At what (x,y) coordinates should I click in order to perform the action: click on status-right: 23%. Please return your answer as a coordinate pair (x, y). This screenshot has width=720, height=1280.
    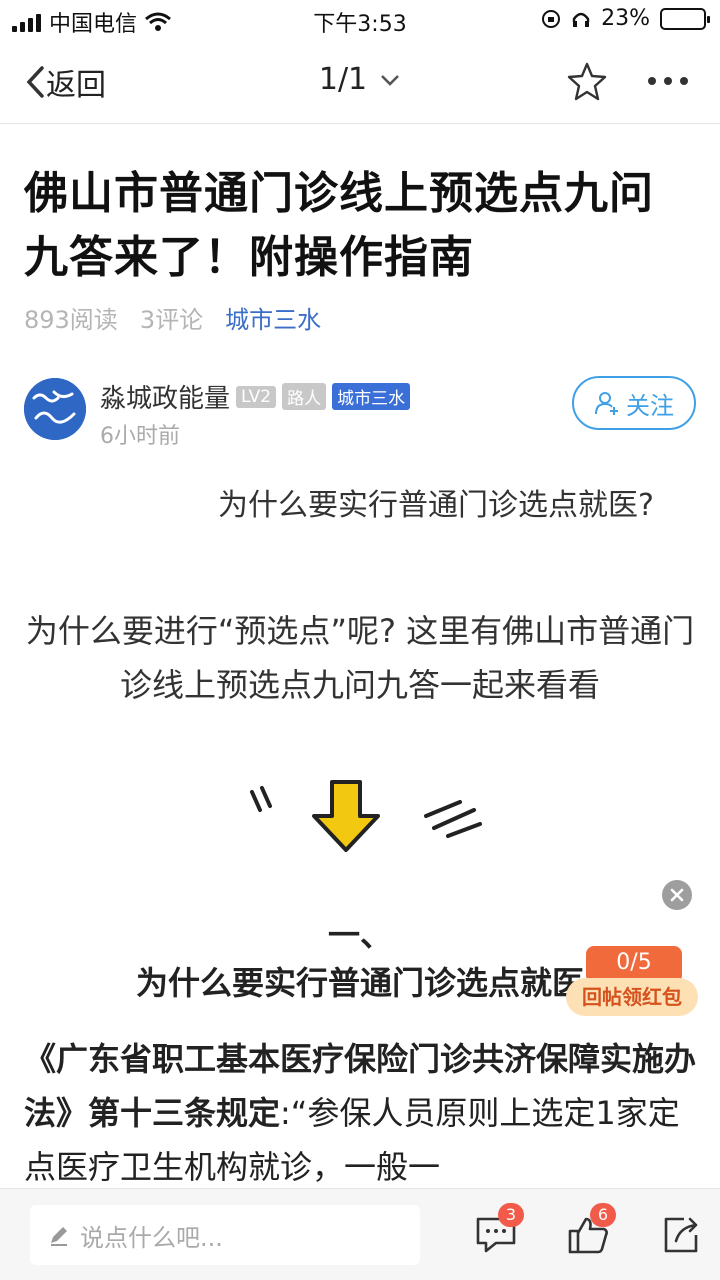
    Looking at the image, I should click on (625, 18).